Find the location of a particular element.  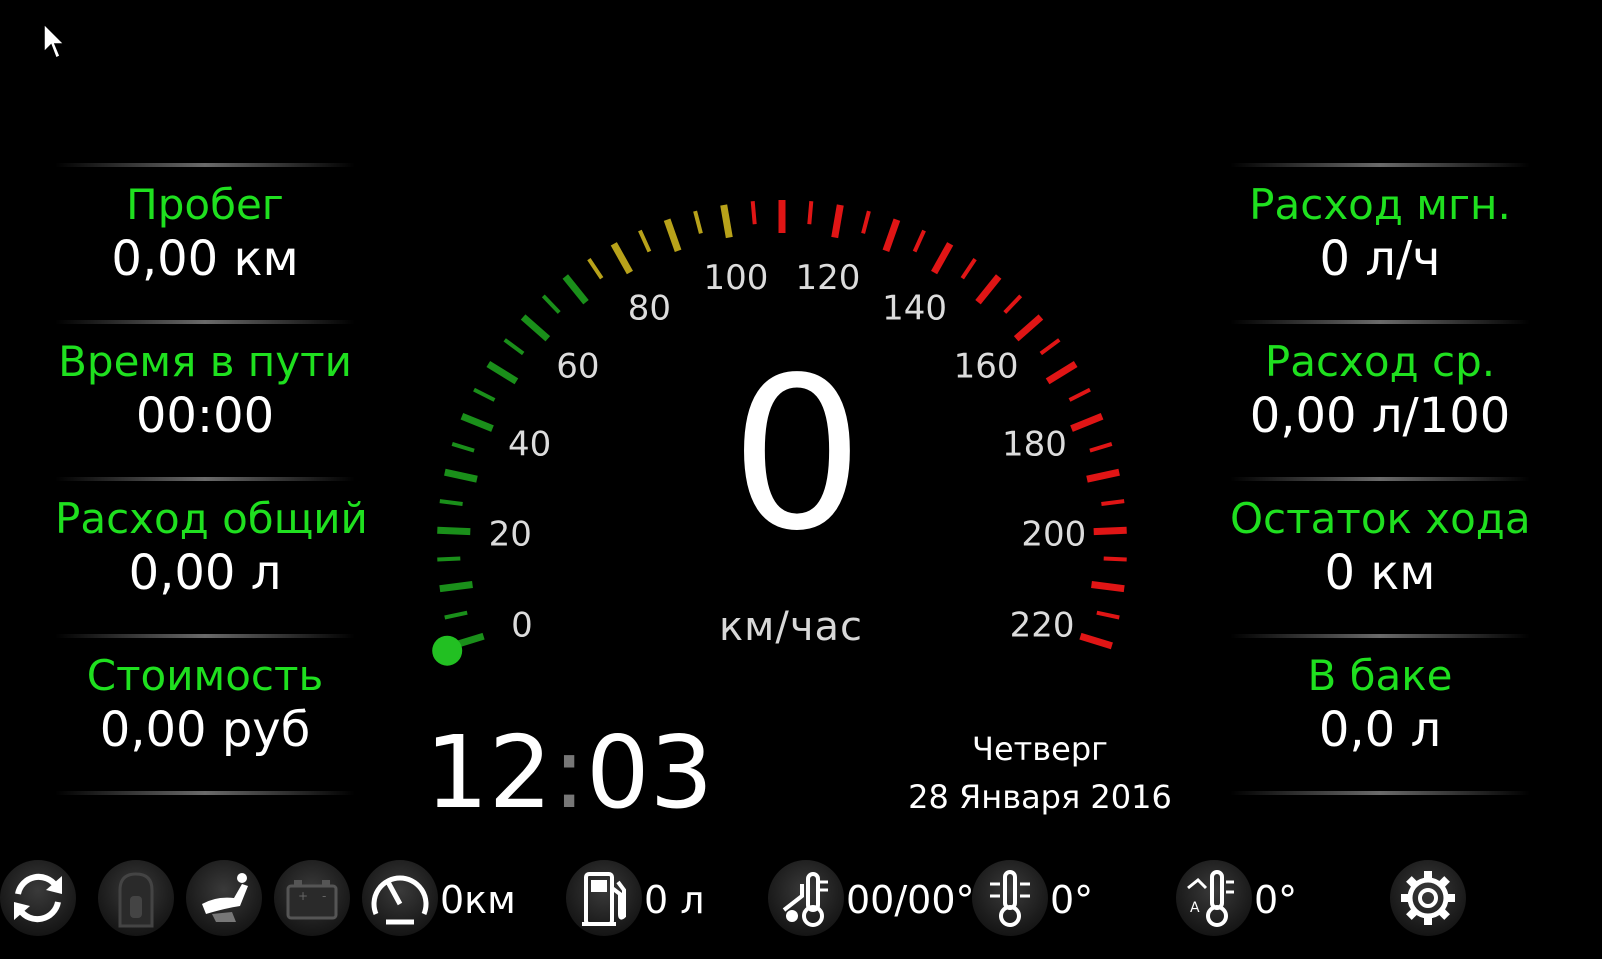

date-display: Четверг 28 Января 2016 is located at coordinates (1040, 773).